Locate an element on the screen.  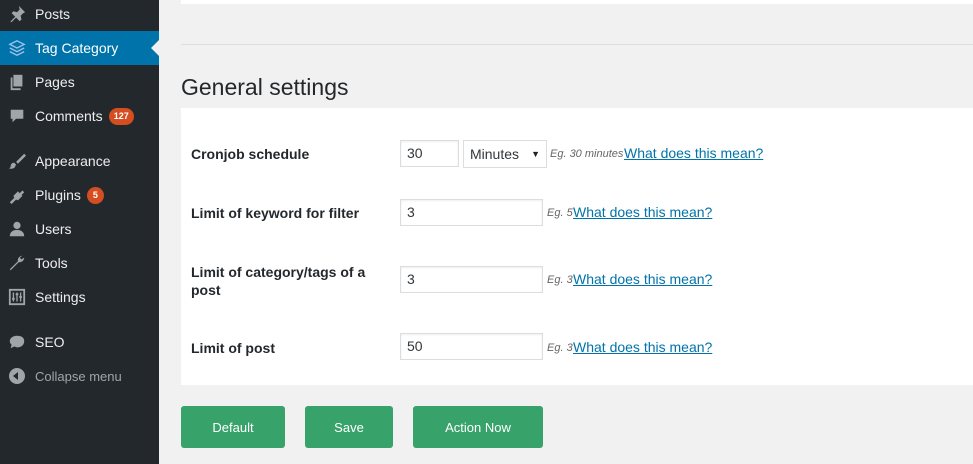
sidebar-item-label: Settings is located at coordinates (60, 297).